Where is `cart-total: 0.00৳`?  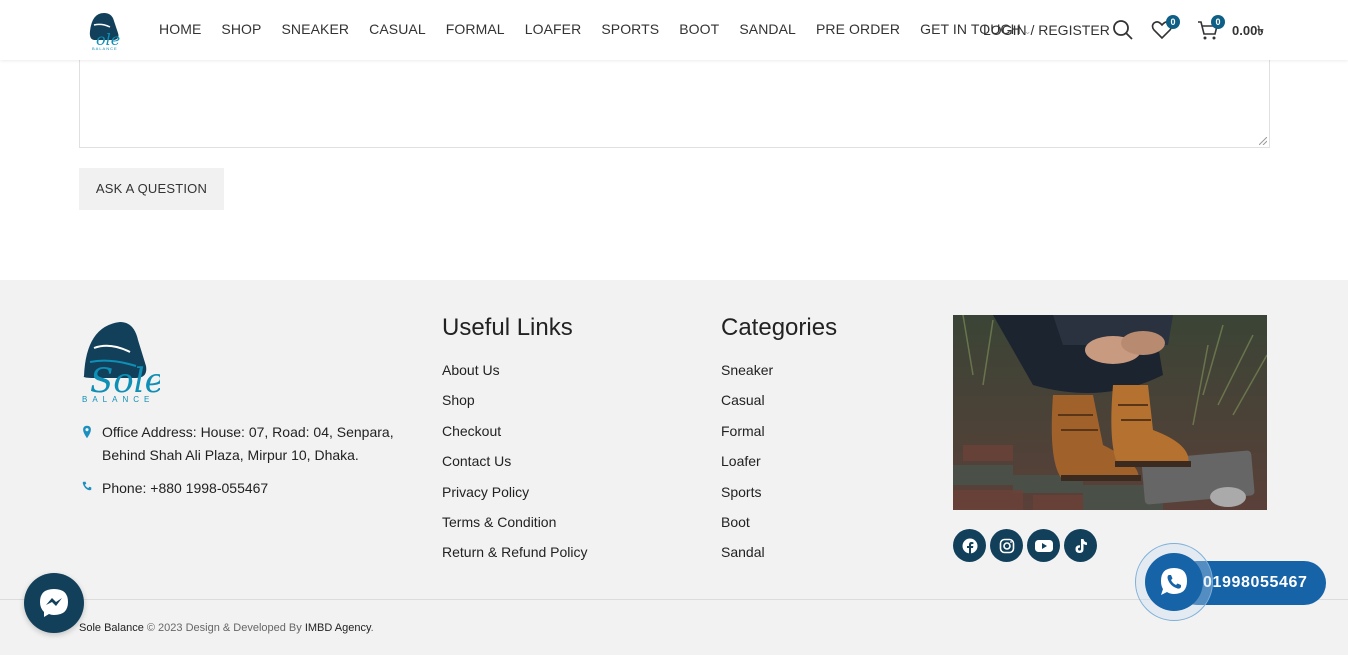 cart-total: 0.00৳ is located at coordinates (1248, 32).